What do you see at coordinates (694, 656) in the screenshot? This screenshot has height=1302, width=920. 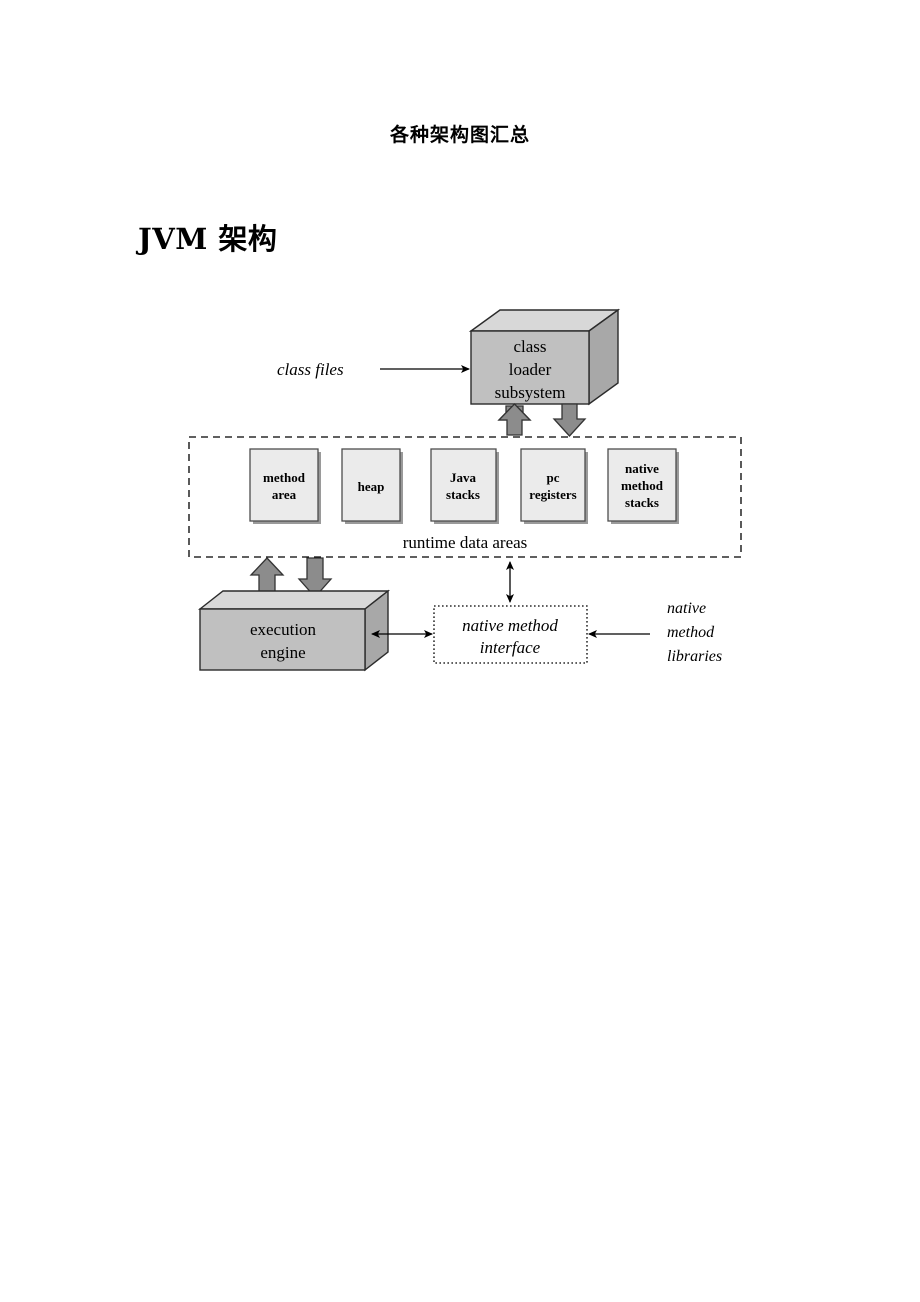 I see `native-method-libraries-line-3: libraries` at bounding box center [694, 656].